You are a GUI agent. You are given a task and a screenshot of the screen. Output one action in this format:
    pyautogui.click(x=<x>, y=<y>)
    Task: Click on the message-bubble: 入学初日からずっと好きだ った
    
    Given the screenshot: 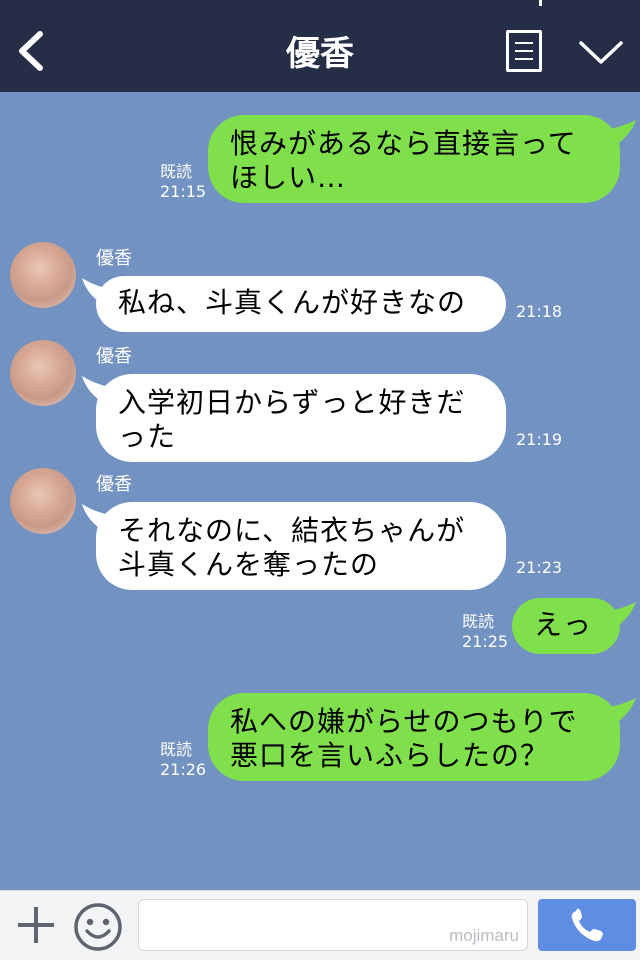 What is the action you would take?
    pyautogui.click(x=301, y=418)
    